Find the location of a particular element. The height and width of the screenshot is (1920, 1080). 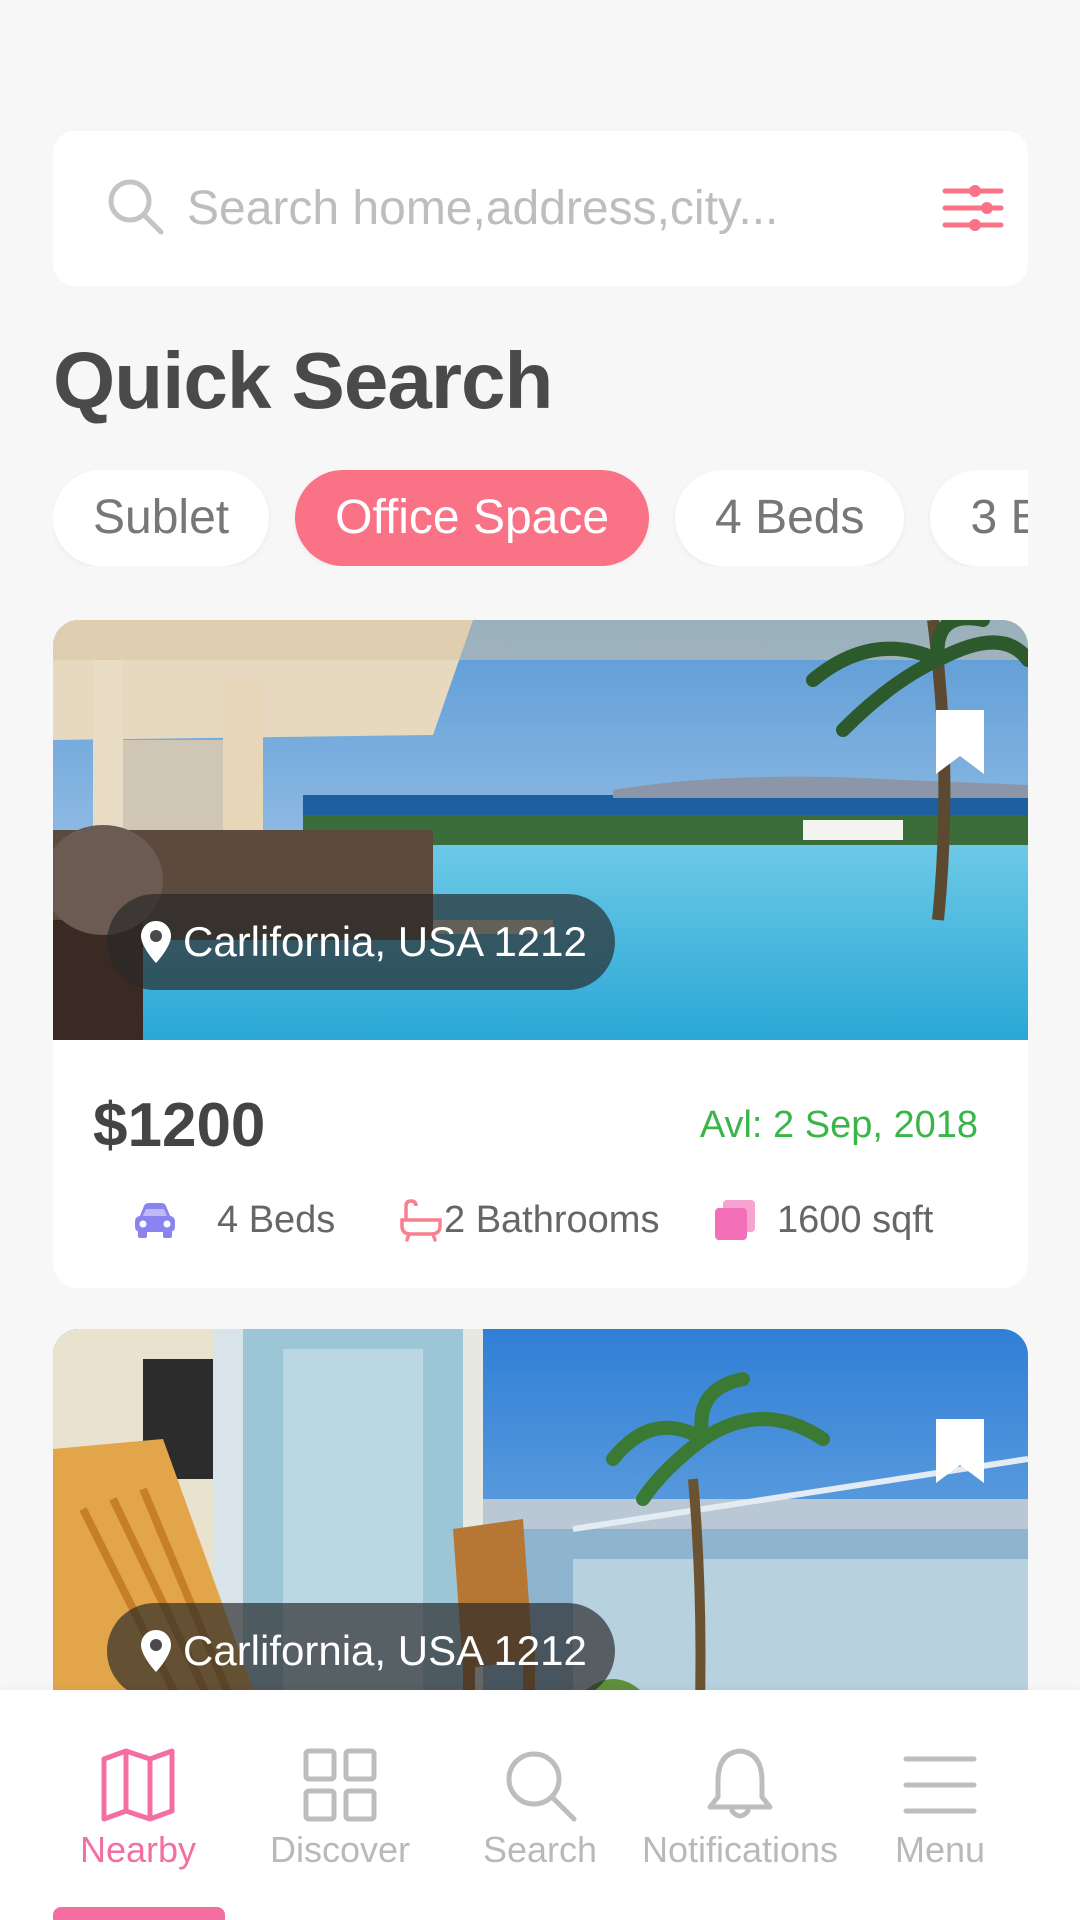

nav-item-search: Search is located at coordinates (540, 1815).